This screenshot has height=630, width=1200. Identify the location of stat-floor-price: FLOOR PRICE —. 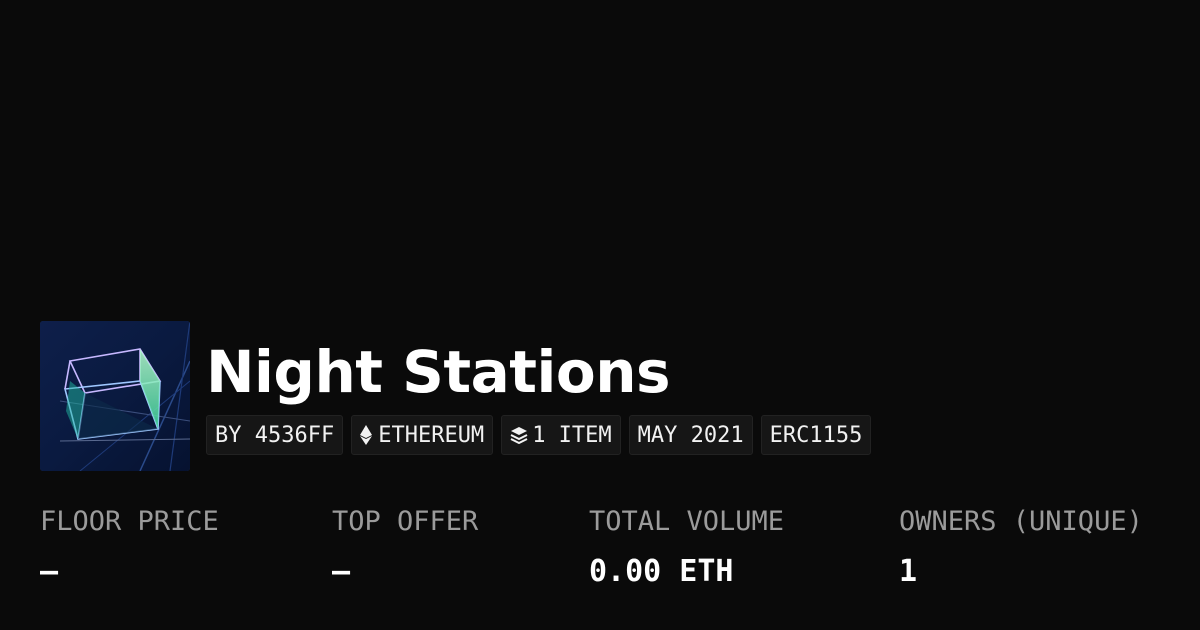
(129, 552).